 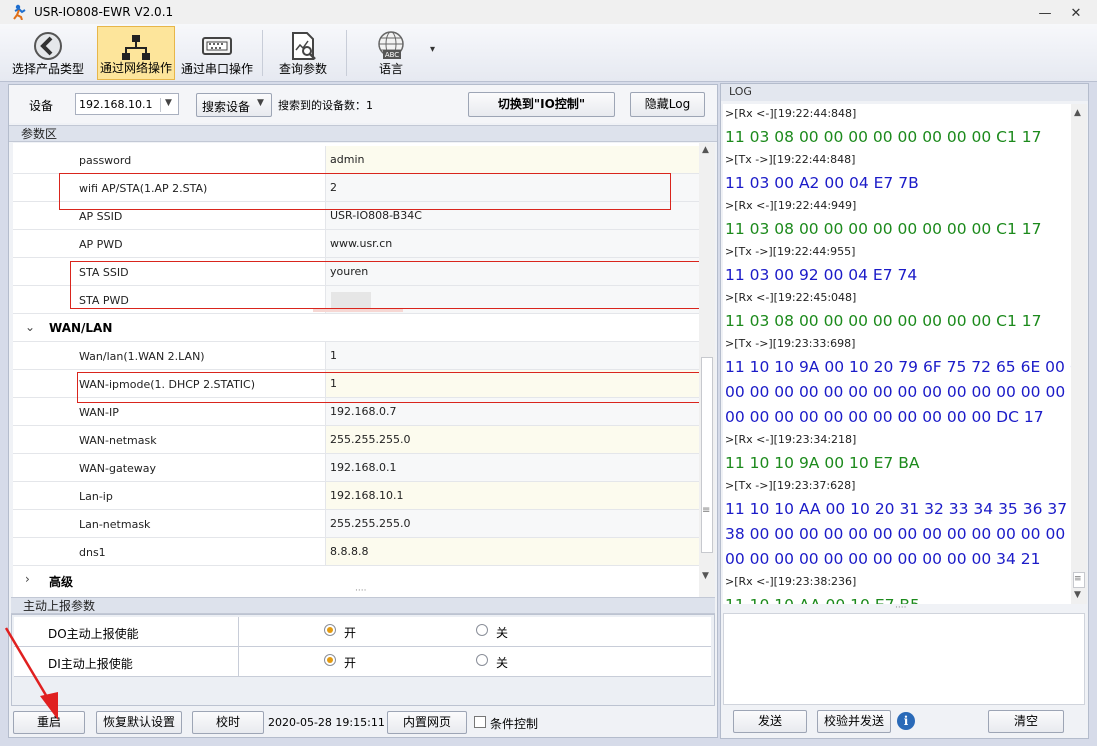 What do you see at coordinates (707, 455) in the screenshot?
I see `scroll-thumb` at bounding box center [707, 455].